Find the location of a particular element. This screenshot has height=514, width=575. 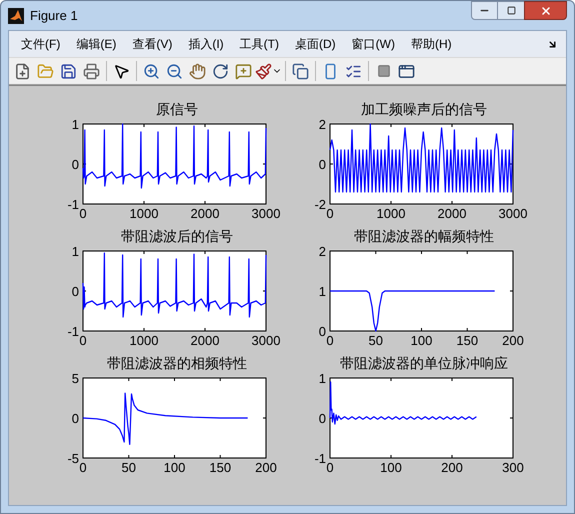

menu-item: 工具(T) is located at coordinates (259, 44).